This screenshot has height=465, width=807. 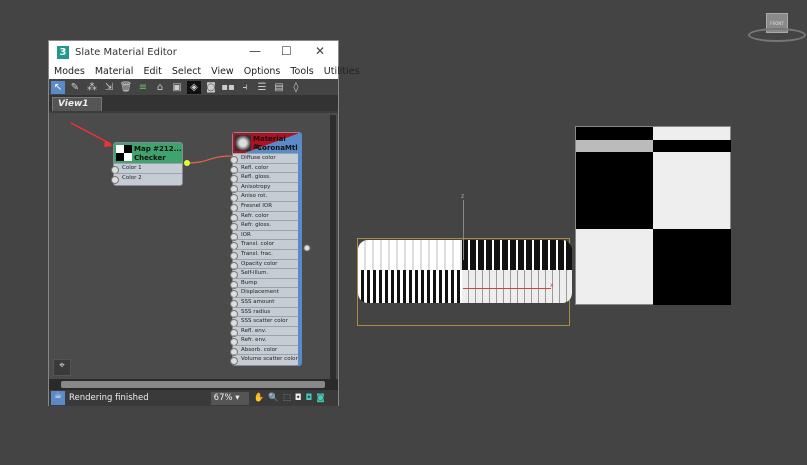 What do you see at coordinates (186, 71) in the screenshot?
I see `menu-select: Select` at bounding box center [186, 71].